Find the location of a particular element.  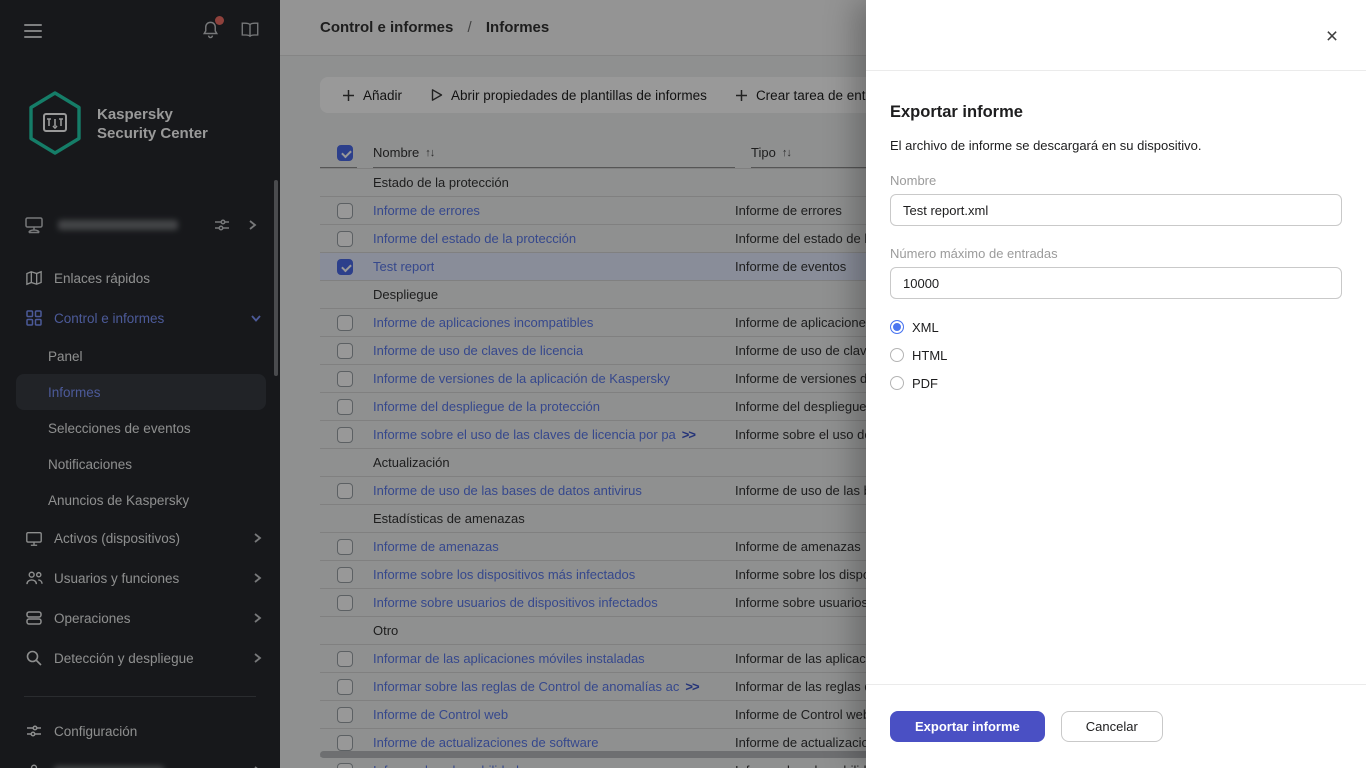

format-radio-html: HTML is located at coordinates (1116, 355).